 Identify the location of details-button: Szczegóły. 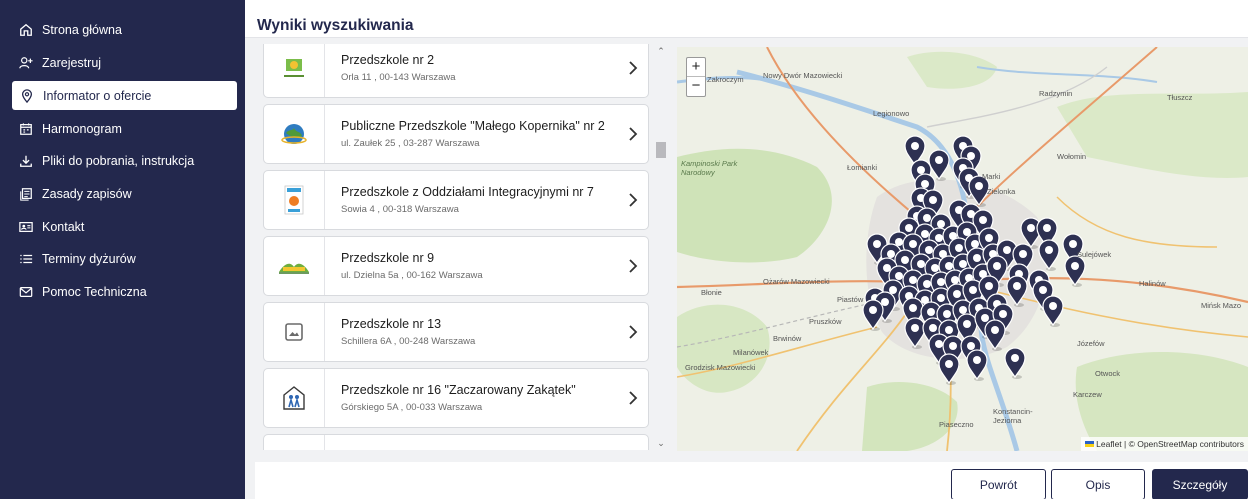
(1200, 484).